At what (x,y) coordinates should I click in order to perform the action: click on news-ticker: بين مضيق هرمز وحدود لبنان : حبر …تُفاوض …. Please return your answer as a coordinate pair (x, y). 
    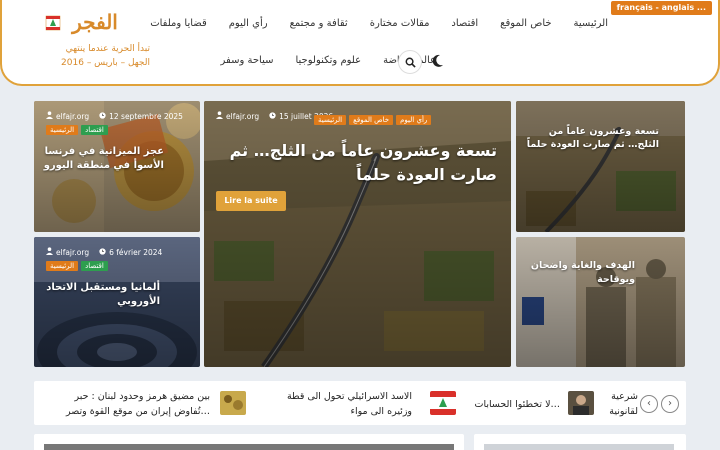
    Looking at the image, I should click on (360, 403).